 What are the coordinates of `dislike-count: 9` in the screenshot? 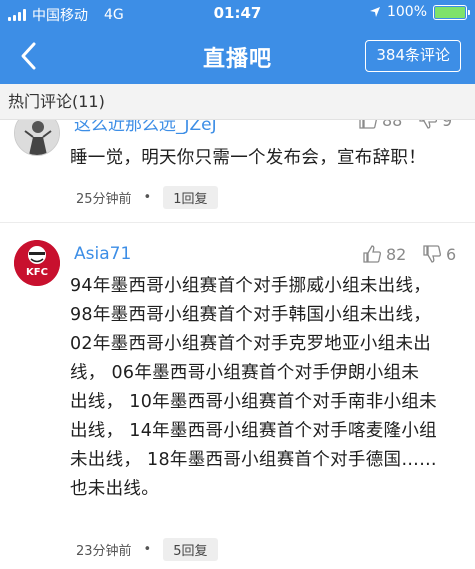 It's located at (447, 125).